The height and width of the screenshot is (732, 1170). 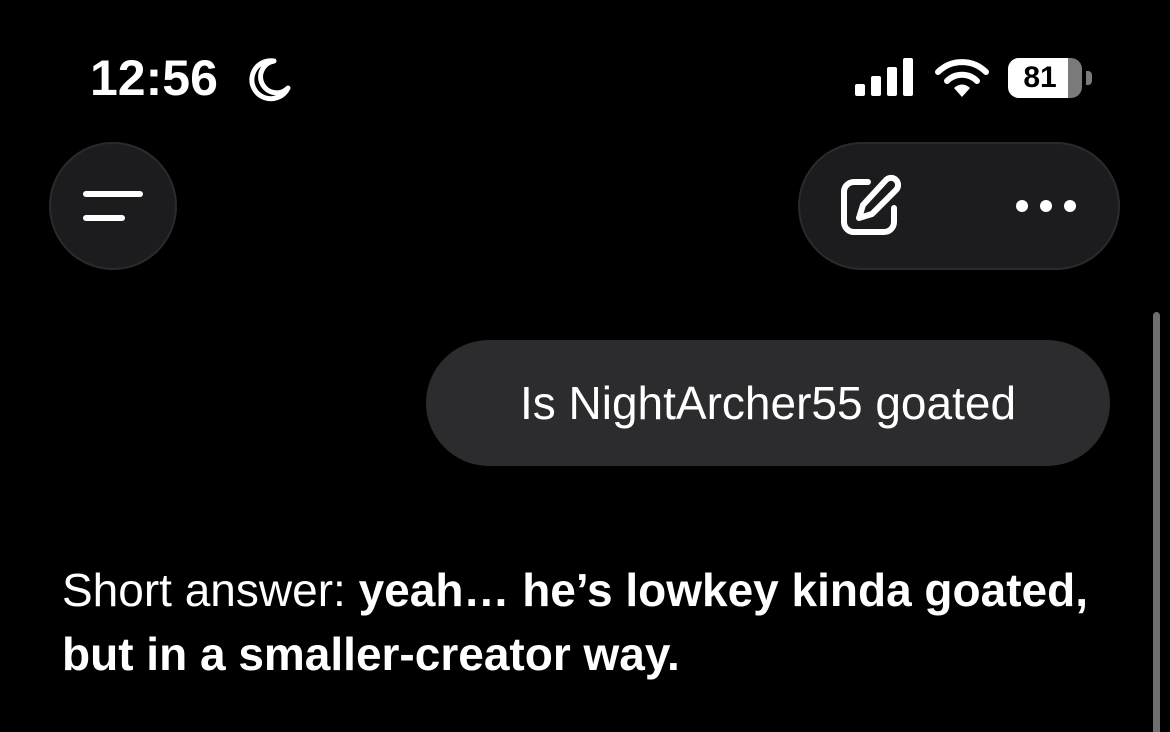 I want to click on cellular-signal-icon, so click(x=884, y=77).